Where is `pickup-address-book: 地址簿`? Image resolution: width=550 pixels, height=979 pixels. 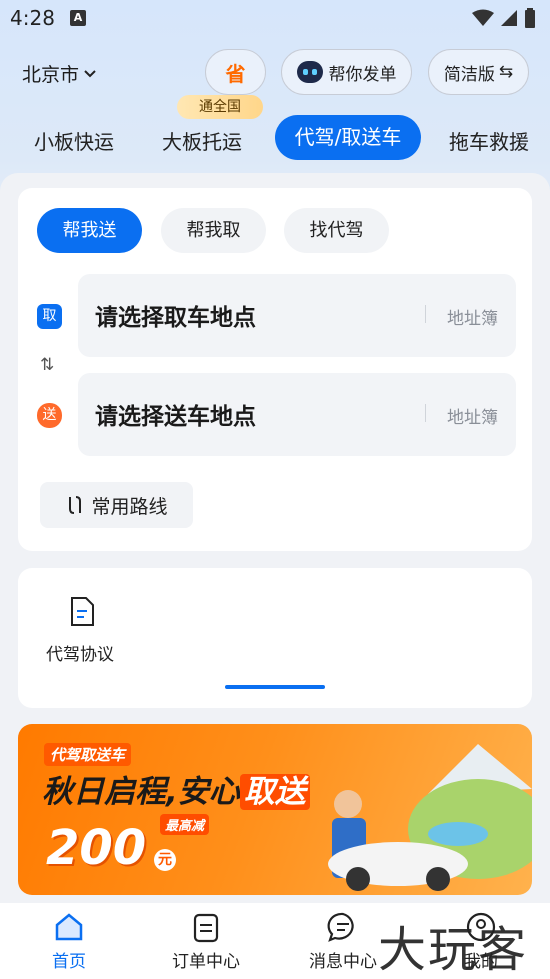 pickup-address-book: 地址簿 is located at coordinates (472, 316).